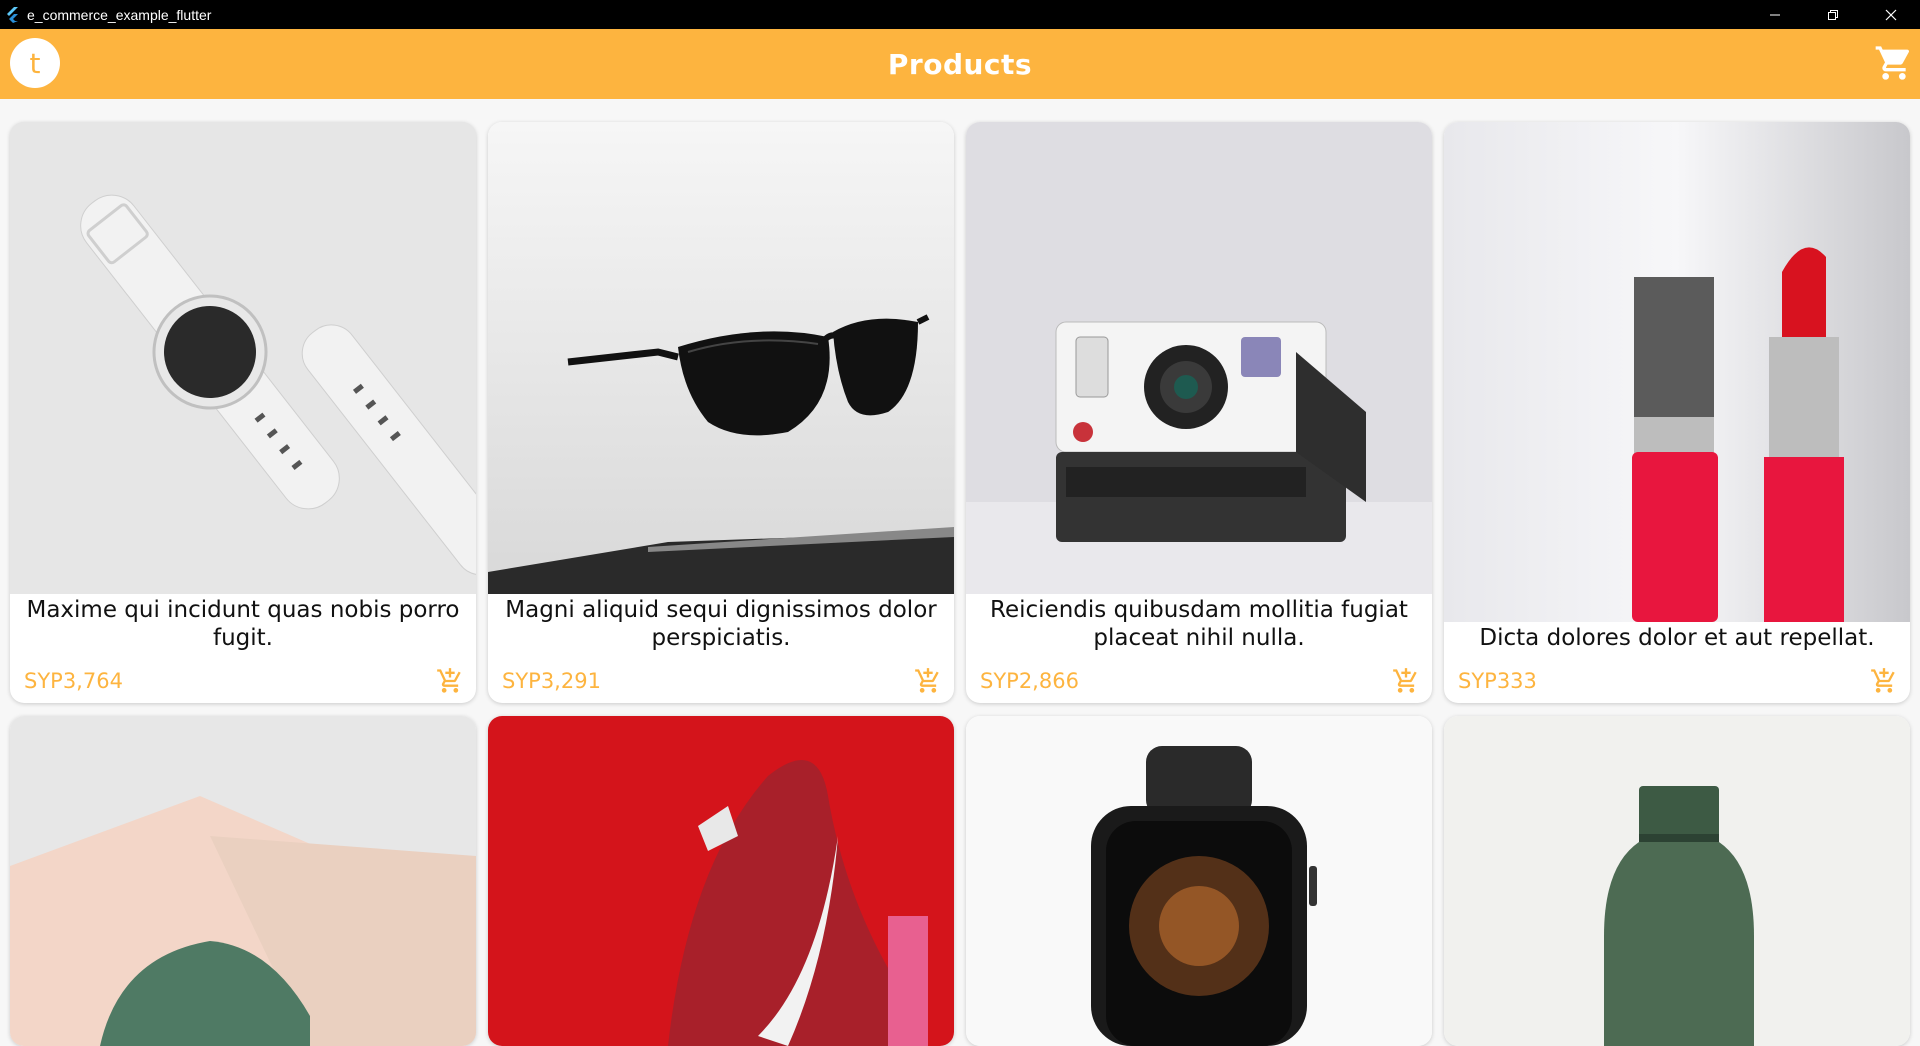  I want to click on green-bottle-image, so click(1677, 881).